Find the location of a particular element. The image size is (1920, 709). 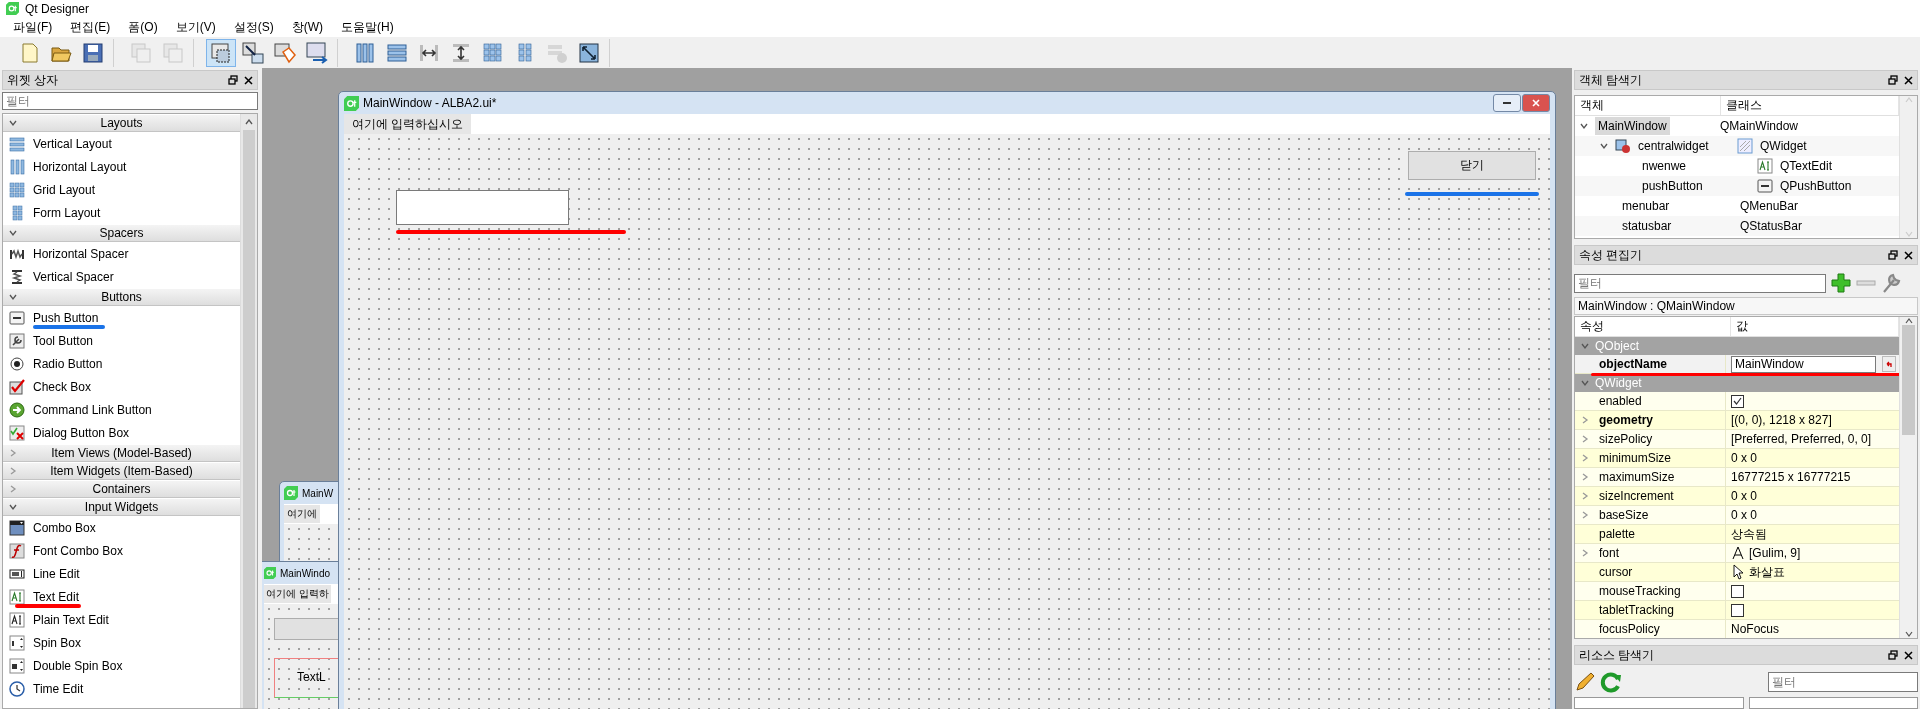

widget-item: Tool Button is located at coordinates (121, 340).